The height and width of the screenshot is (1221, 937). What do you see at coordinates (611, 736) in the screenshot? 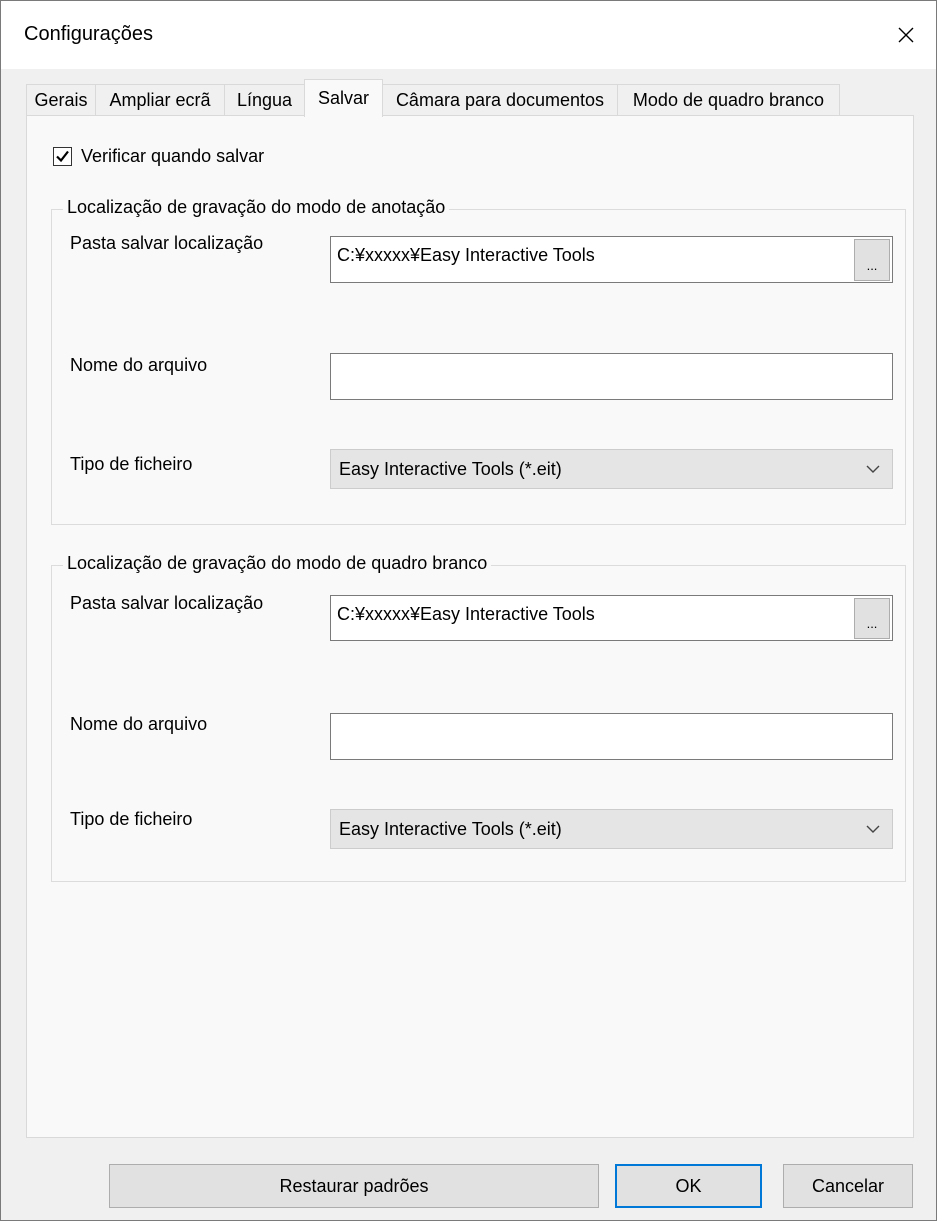
I see `whiteboard-filename-input` at bounding box center [611, 736].